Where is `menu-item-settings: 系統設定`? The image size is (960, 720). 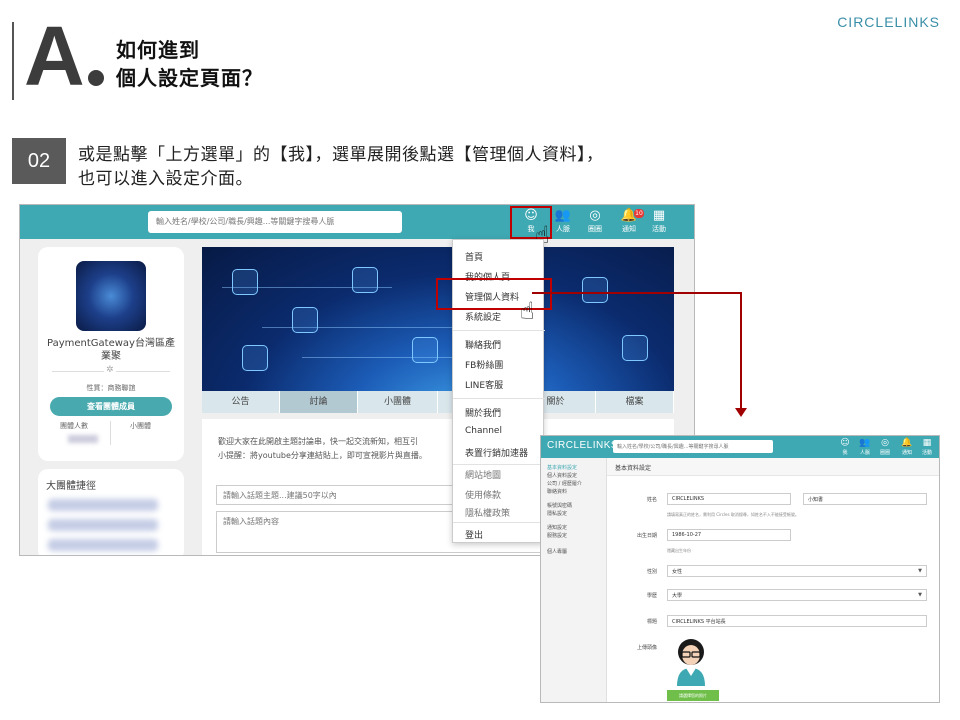
menu-item-settings: 系統設定 is located at coordinates (483, 316).